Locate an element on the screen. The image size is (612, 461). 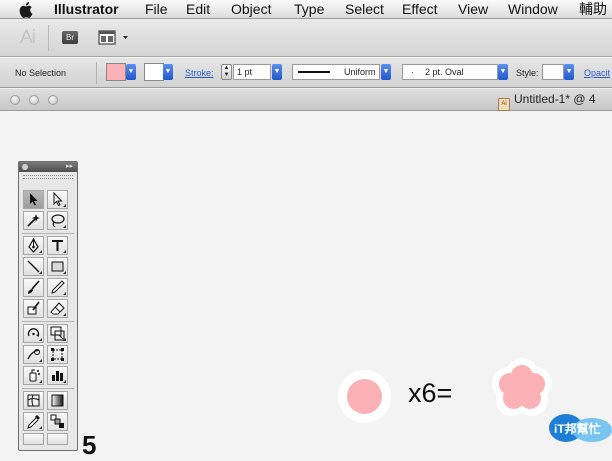
tools-panel-header: ▸▸ is located at coordinates (48, 167).